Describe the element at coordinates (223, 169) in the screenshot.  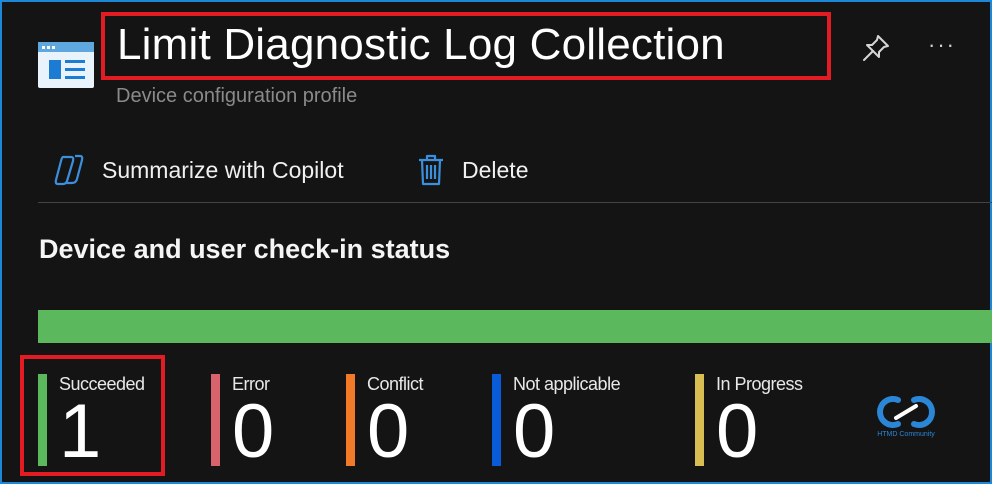
I see `copilot-label: Summarize with Copilot` at that location.